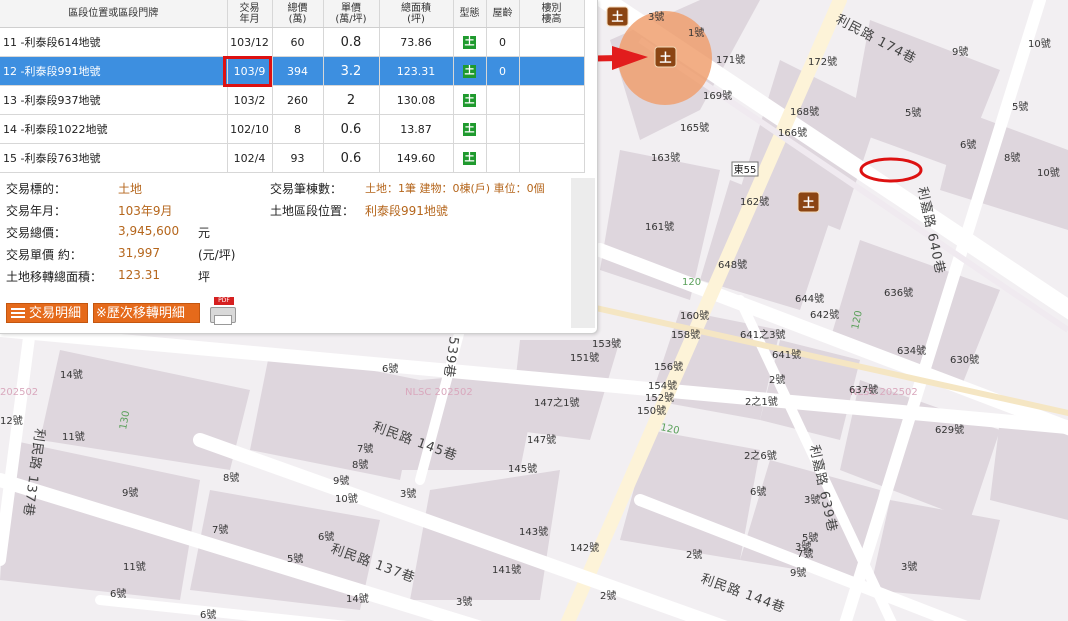 This screenshot has height=621, width=1068. I want to click on table-row: 12 -利泰段991地號 103/9 394 3.2 123.31 土 0, so click(292, 71).